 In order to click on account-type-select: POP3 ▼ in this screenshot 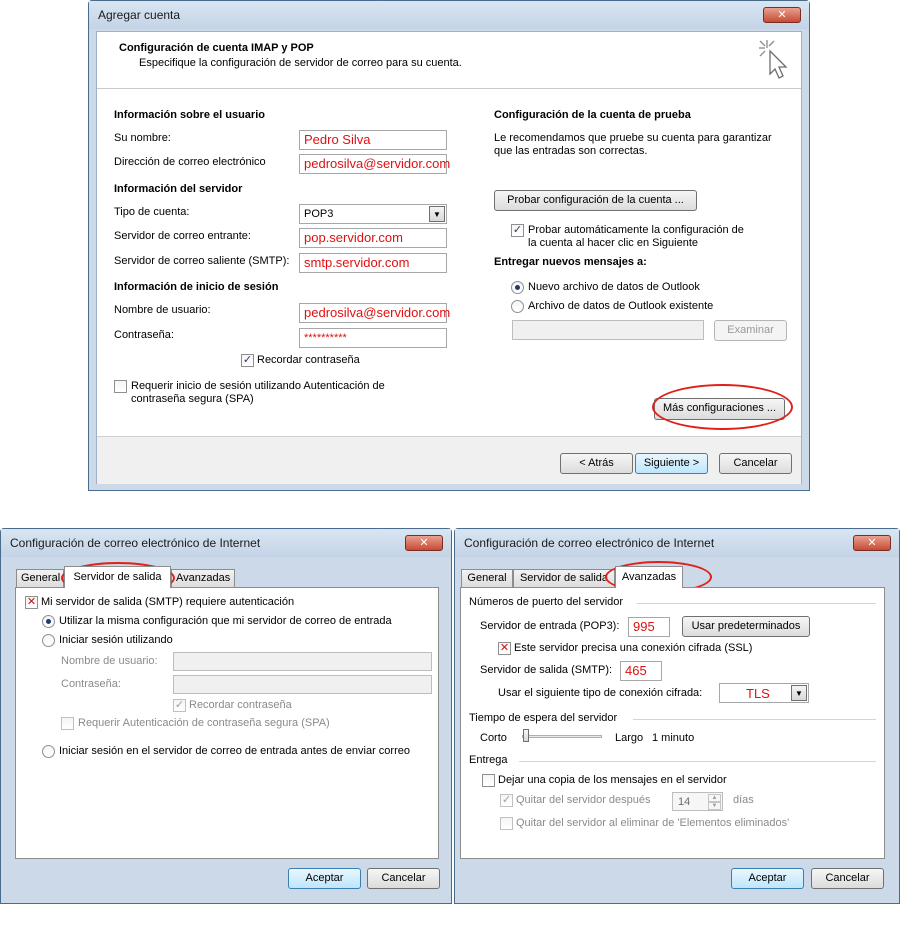, I will do `click(373, 214)`.